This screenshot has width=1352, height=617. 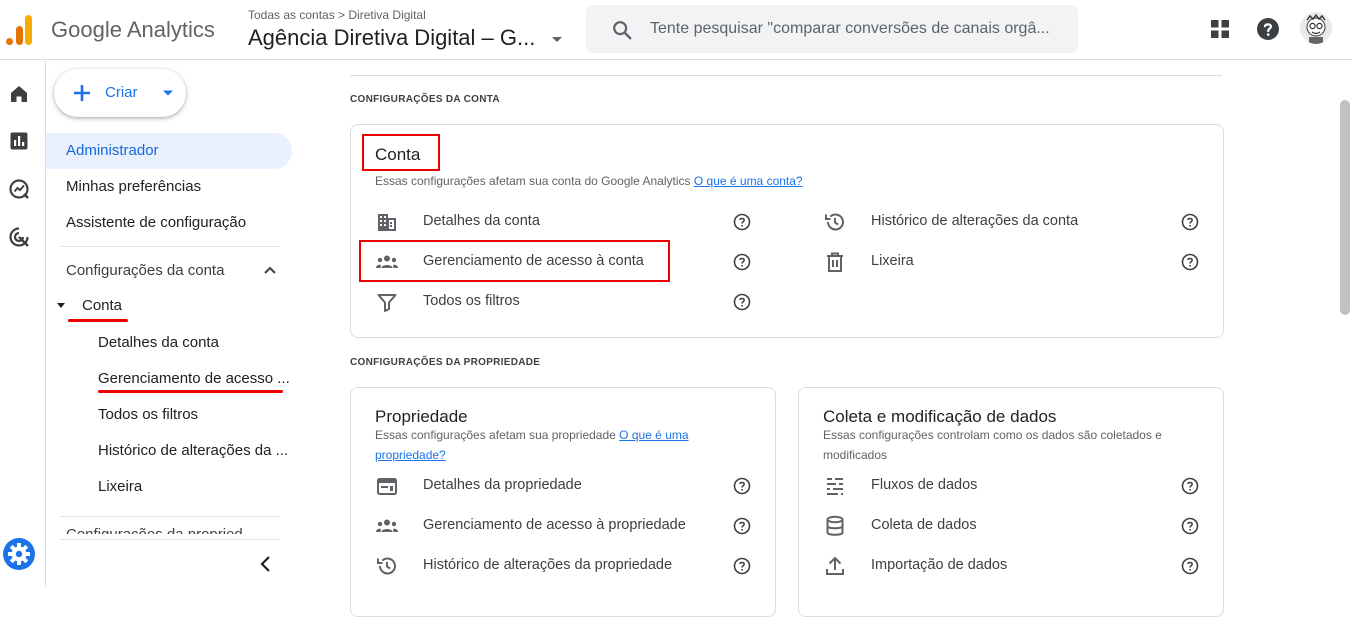 What do you see at coordinates (19, 141) in the screenshot?
I see `reports-icon` at bounding box center [19, 141].